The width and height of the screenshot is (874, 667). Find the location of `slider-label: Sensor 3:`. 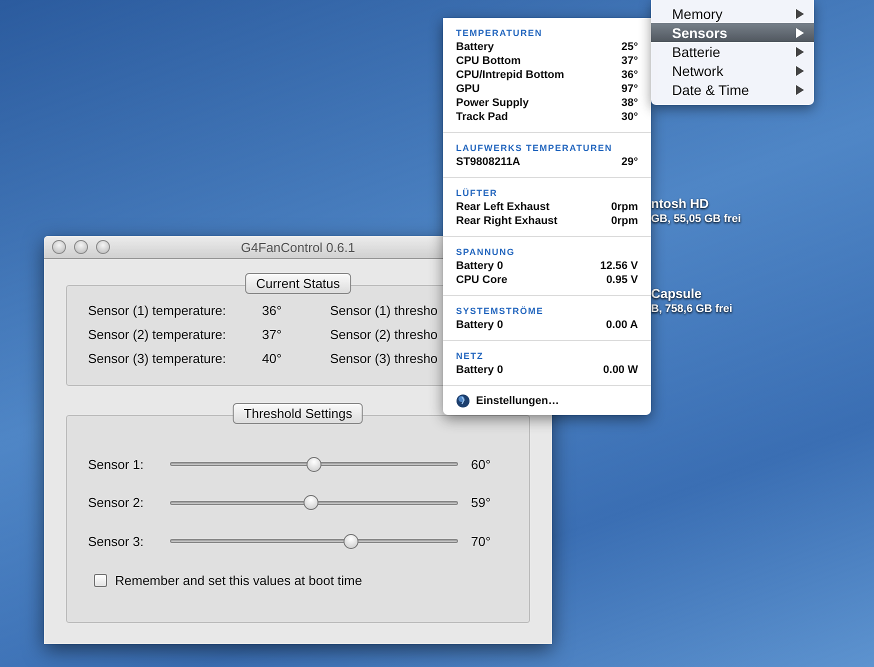

slider-label: Sensor 3: is located at coordinates (116, 541).